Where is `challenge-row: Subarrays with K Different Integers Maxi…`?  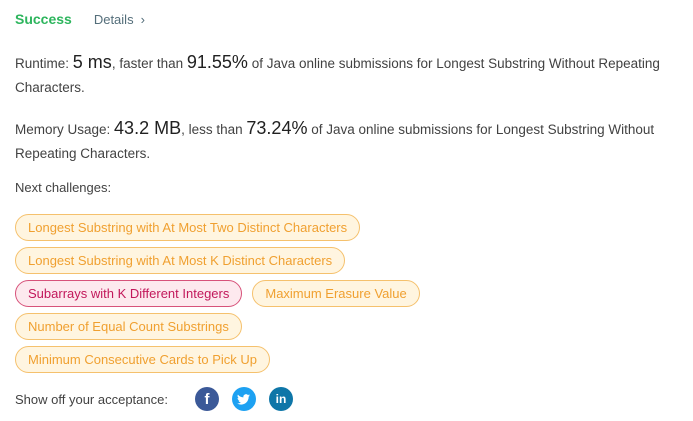
challenge-row: Subarrays with K Different Integers Maxi… is located at coordinates (345, 293).